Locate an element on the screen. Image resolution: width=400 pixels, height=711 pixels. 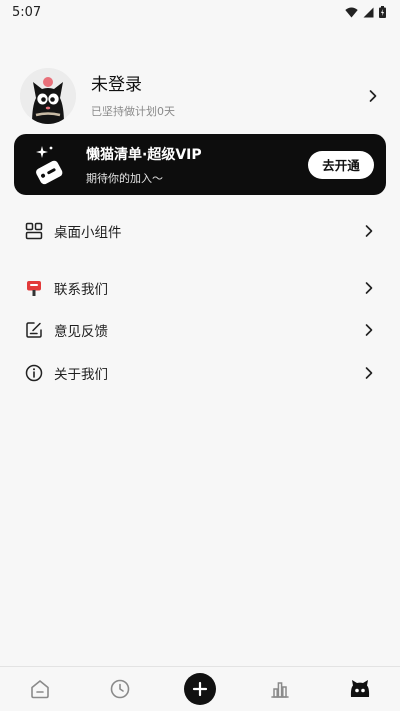
menu-label-about: 关于我们 is located at coordinates (81, 375).